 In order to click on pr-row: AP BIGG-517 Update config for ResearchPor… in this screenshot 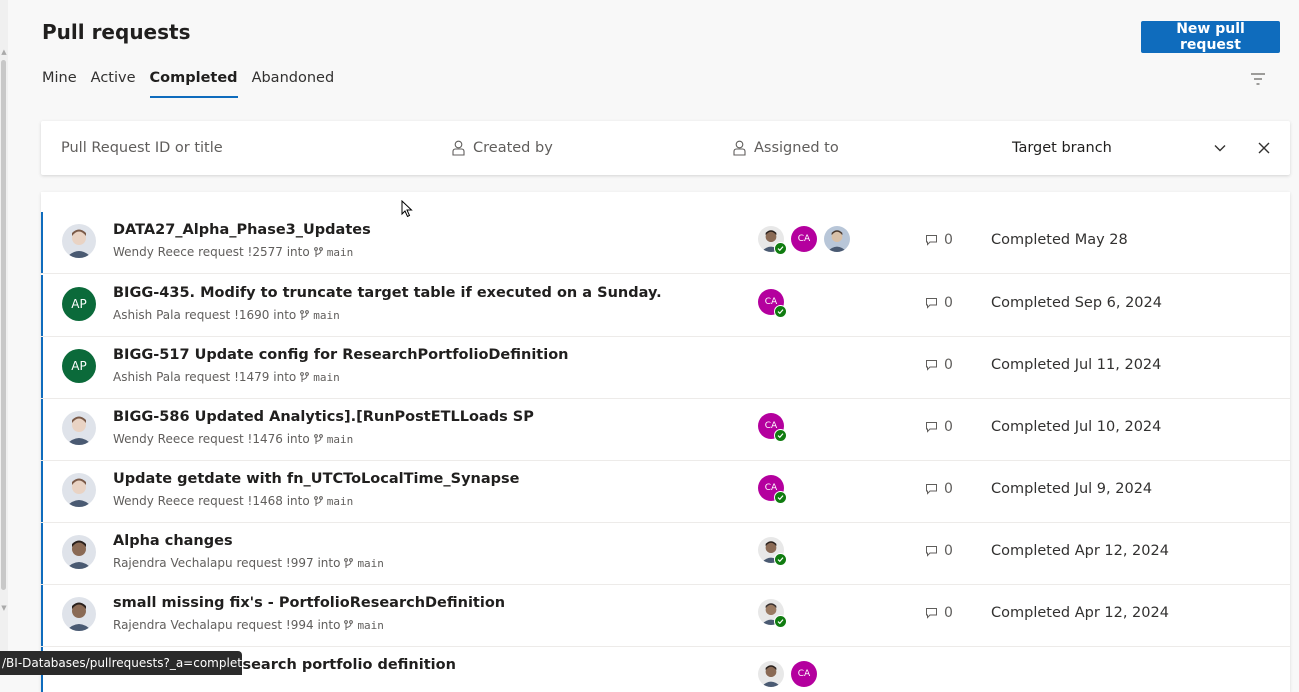, I will do `click(665, 368)`.